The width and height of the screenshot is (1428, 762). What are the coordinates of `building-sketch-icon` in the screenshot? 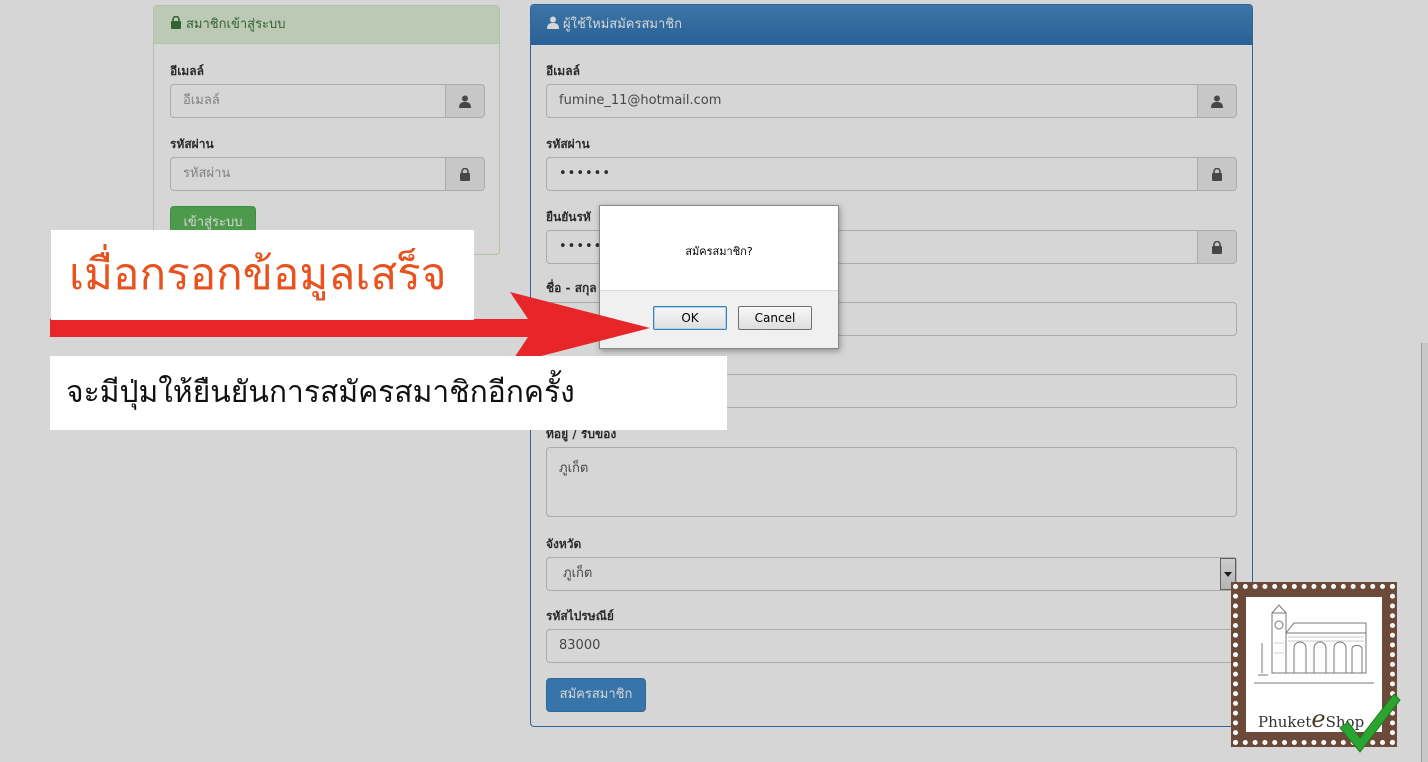 It's located at (1314, 644).